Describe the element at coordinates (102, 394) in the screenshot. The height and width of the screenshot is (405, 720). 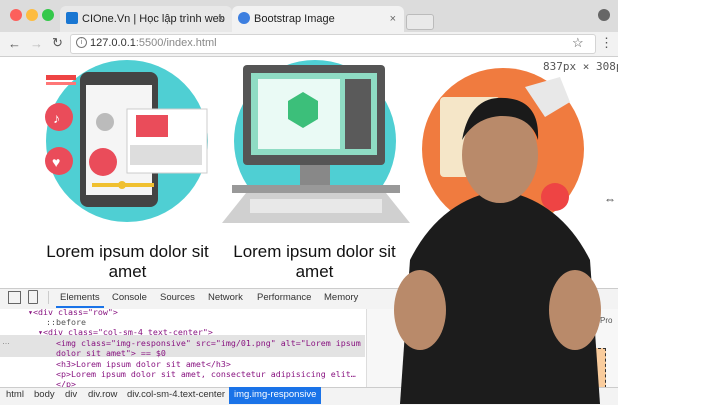
I see `breadcrumb-item: div.row` at that location.